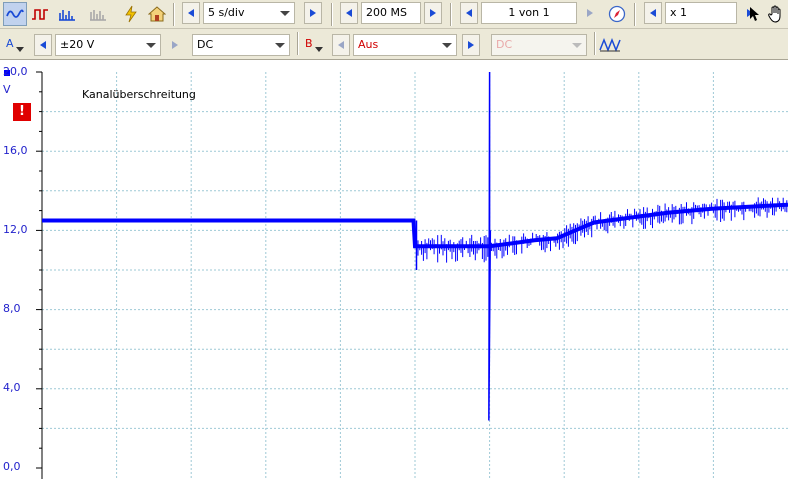  I want to click on spectrum-disabled-icon, so click(98, 14).